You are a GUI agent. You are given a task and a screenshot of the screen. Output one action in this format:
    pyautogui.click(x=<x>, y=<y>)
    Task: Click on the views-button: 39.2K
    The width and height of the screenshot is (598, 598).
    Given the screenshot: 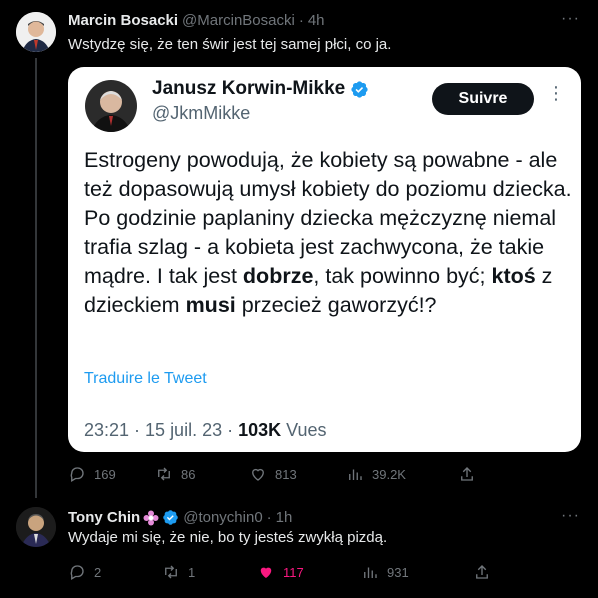 What is the action you would take?
    pyautogui.click(x=402, y=474)
    